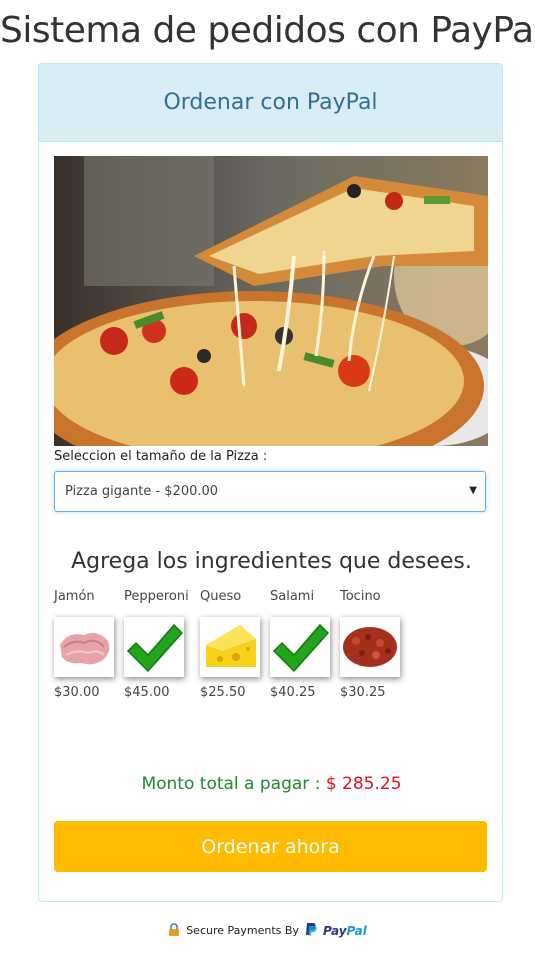  I want to click on ingredient-price: $30.00, so click(77, 692).